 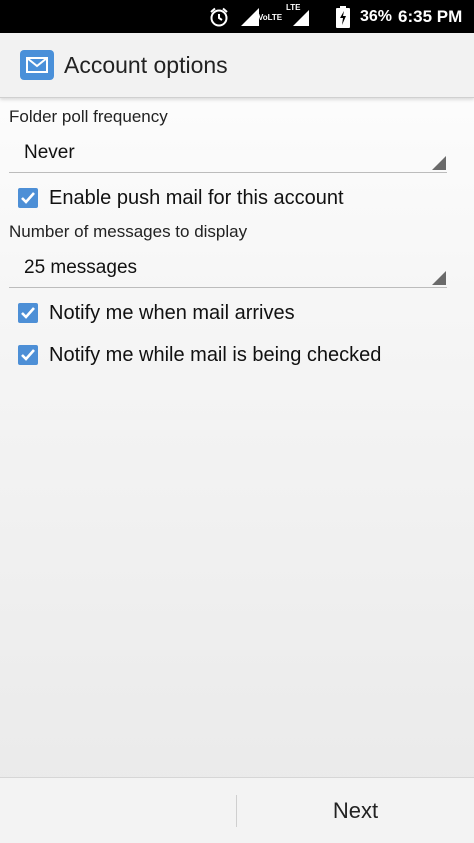 I want to click on poll-frequency-spinner: Never, so click(x=228, y=153).